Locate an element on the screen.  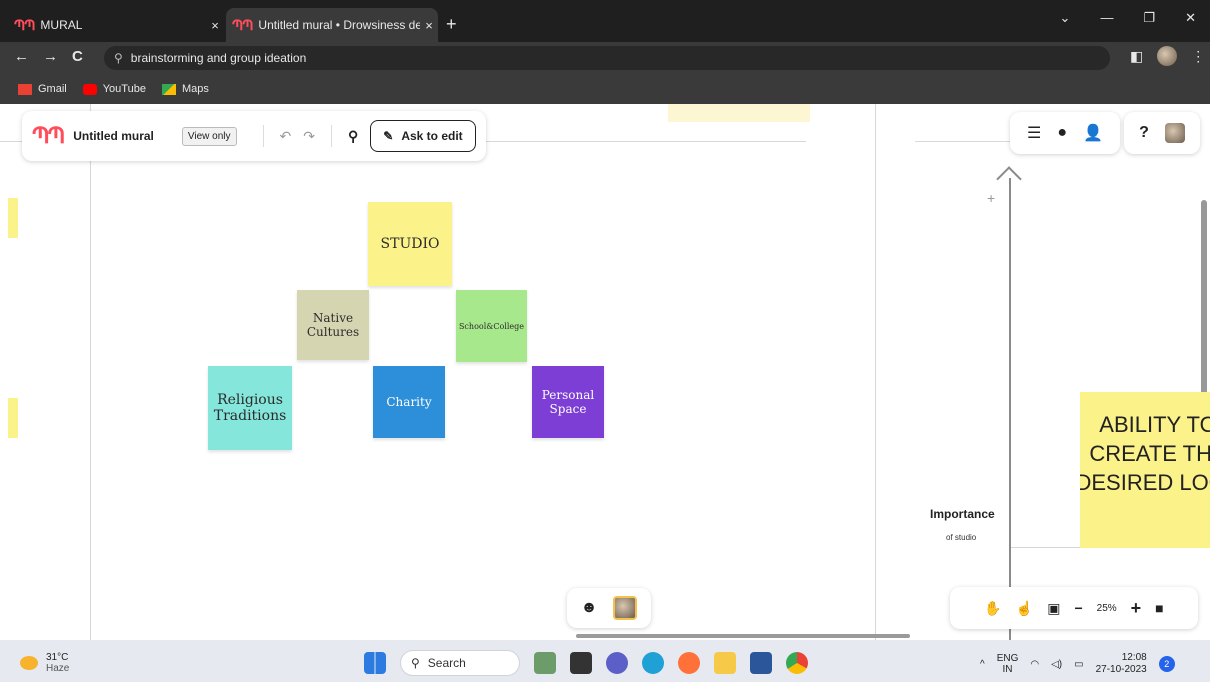
sticky-text: ABILITY TO CREATE THE DESIRED LOOK is located at coordinates (1145, 453).